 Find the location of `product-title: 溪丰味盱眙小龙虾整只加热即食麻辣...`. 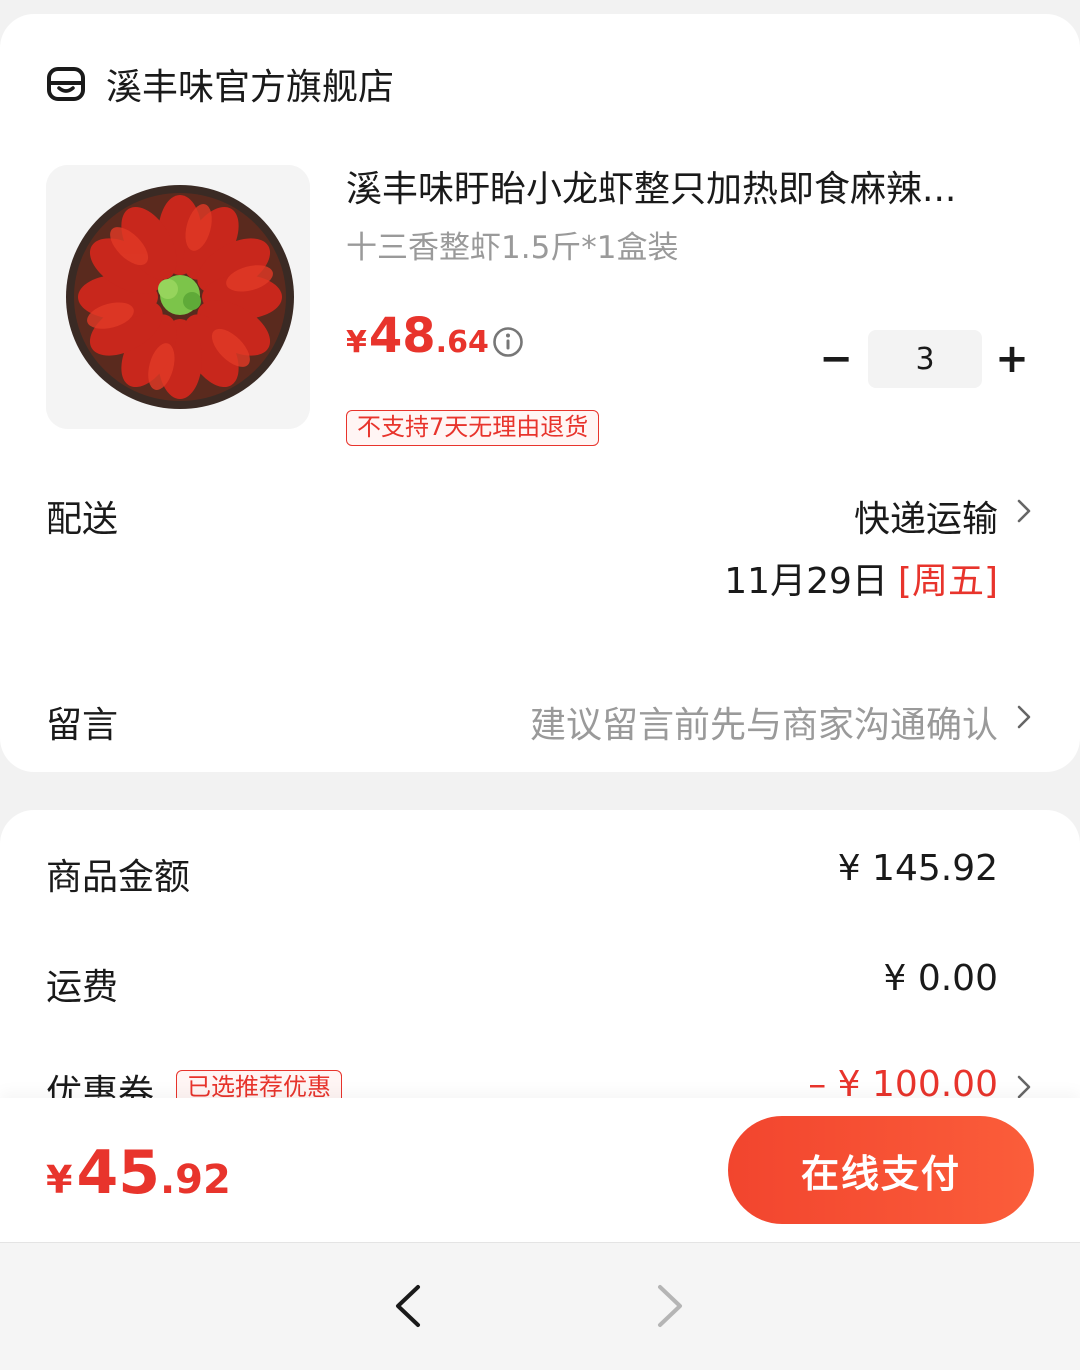

product-title: 溪丰味盱眙小龙虾整只加热即食麻辣... is located at coordinates (681, 186).